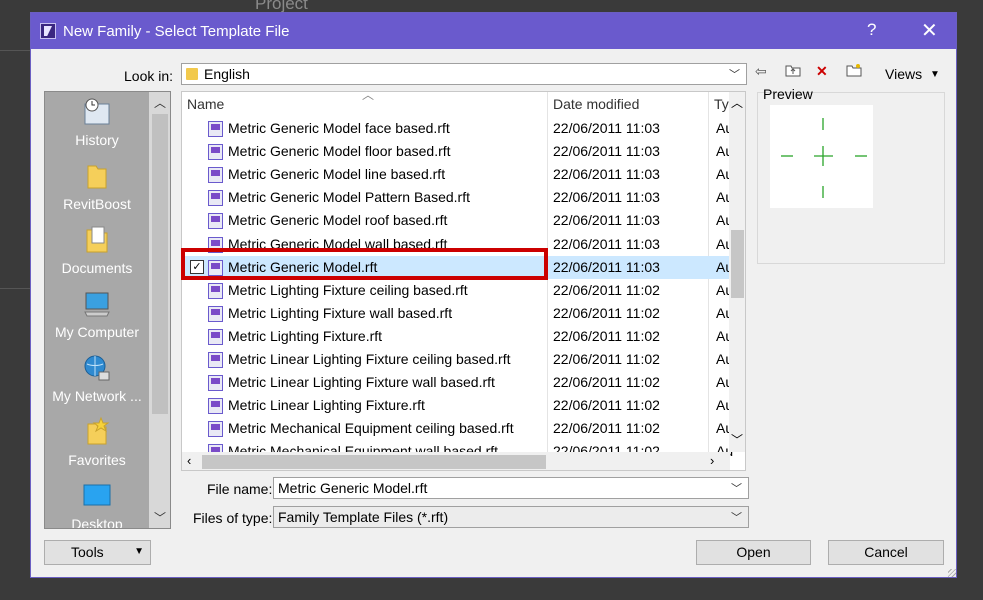  I want to click on folder-icon, so click(97, 177).